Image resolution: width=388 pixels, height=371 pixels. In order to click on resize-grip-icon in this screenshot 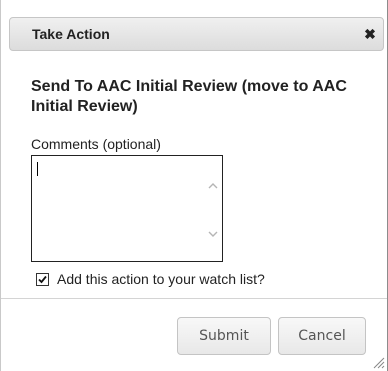, I will do `click(378, 362)`.